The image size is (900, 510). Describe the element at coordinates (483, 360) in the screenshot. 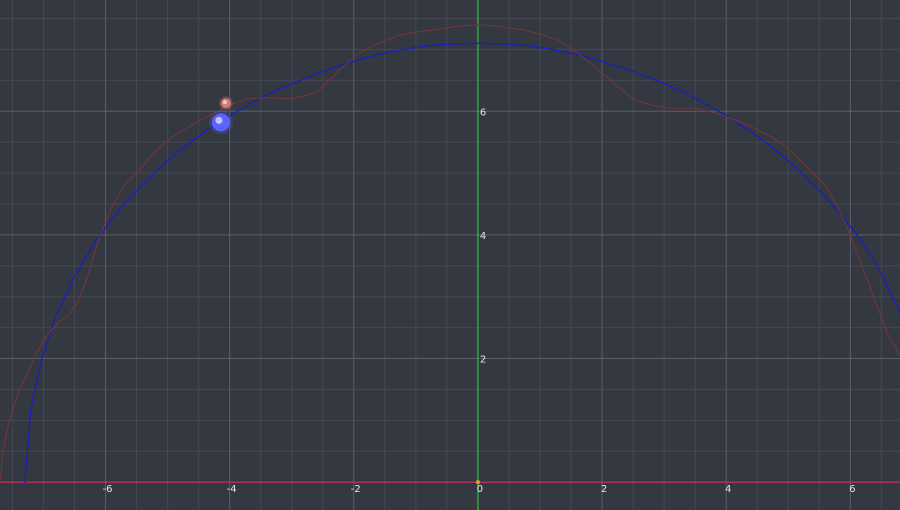

I see `y-tick-label: 2` at that location.